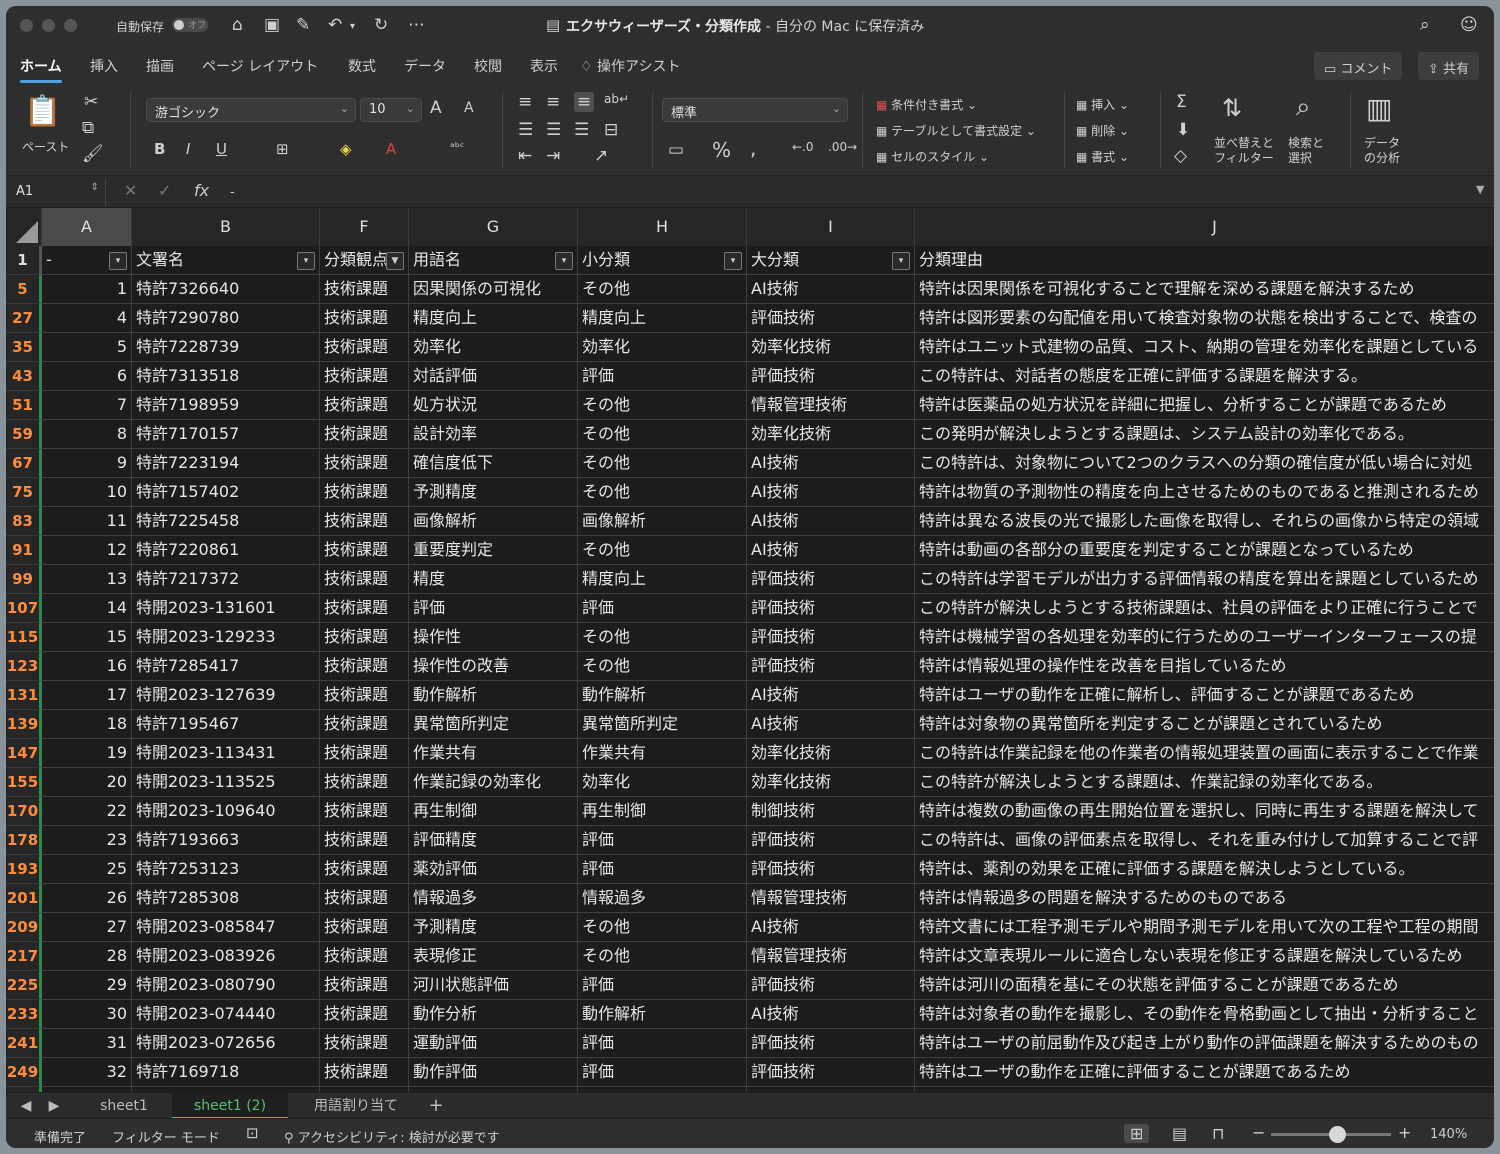 The image size is (1500, 1154). I want to click on cell-j: 特許は複数の動画像の再生開始位置を選択し、同時に再生する課題を解決して, so click(1204, 811).